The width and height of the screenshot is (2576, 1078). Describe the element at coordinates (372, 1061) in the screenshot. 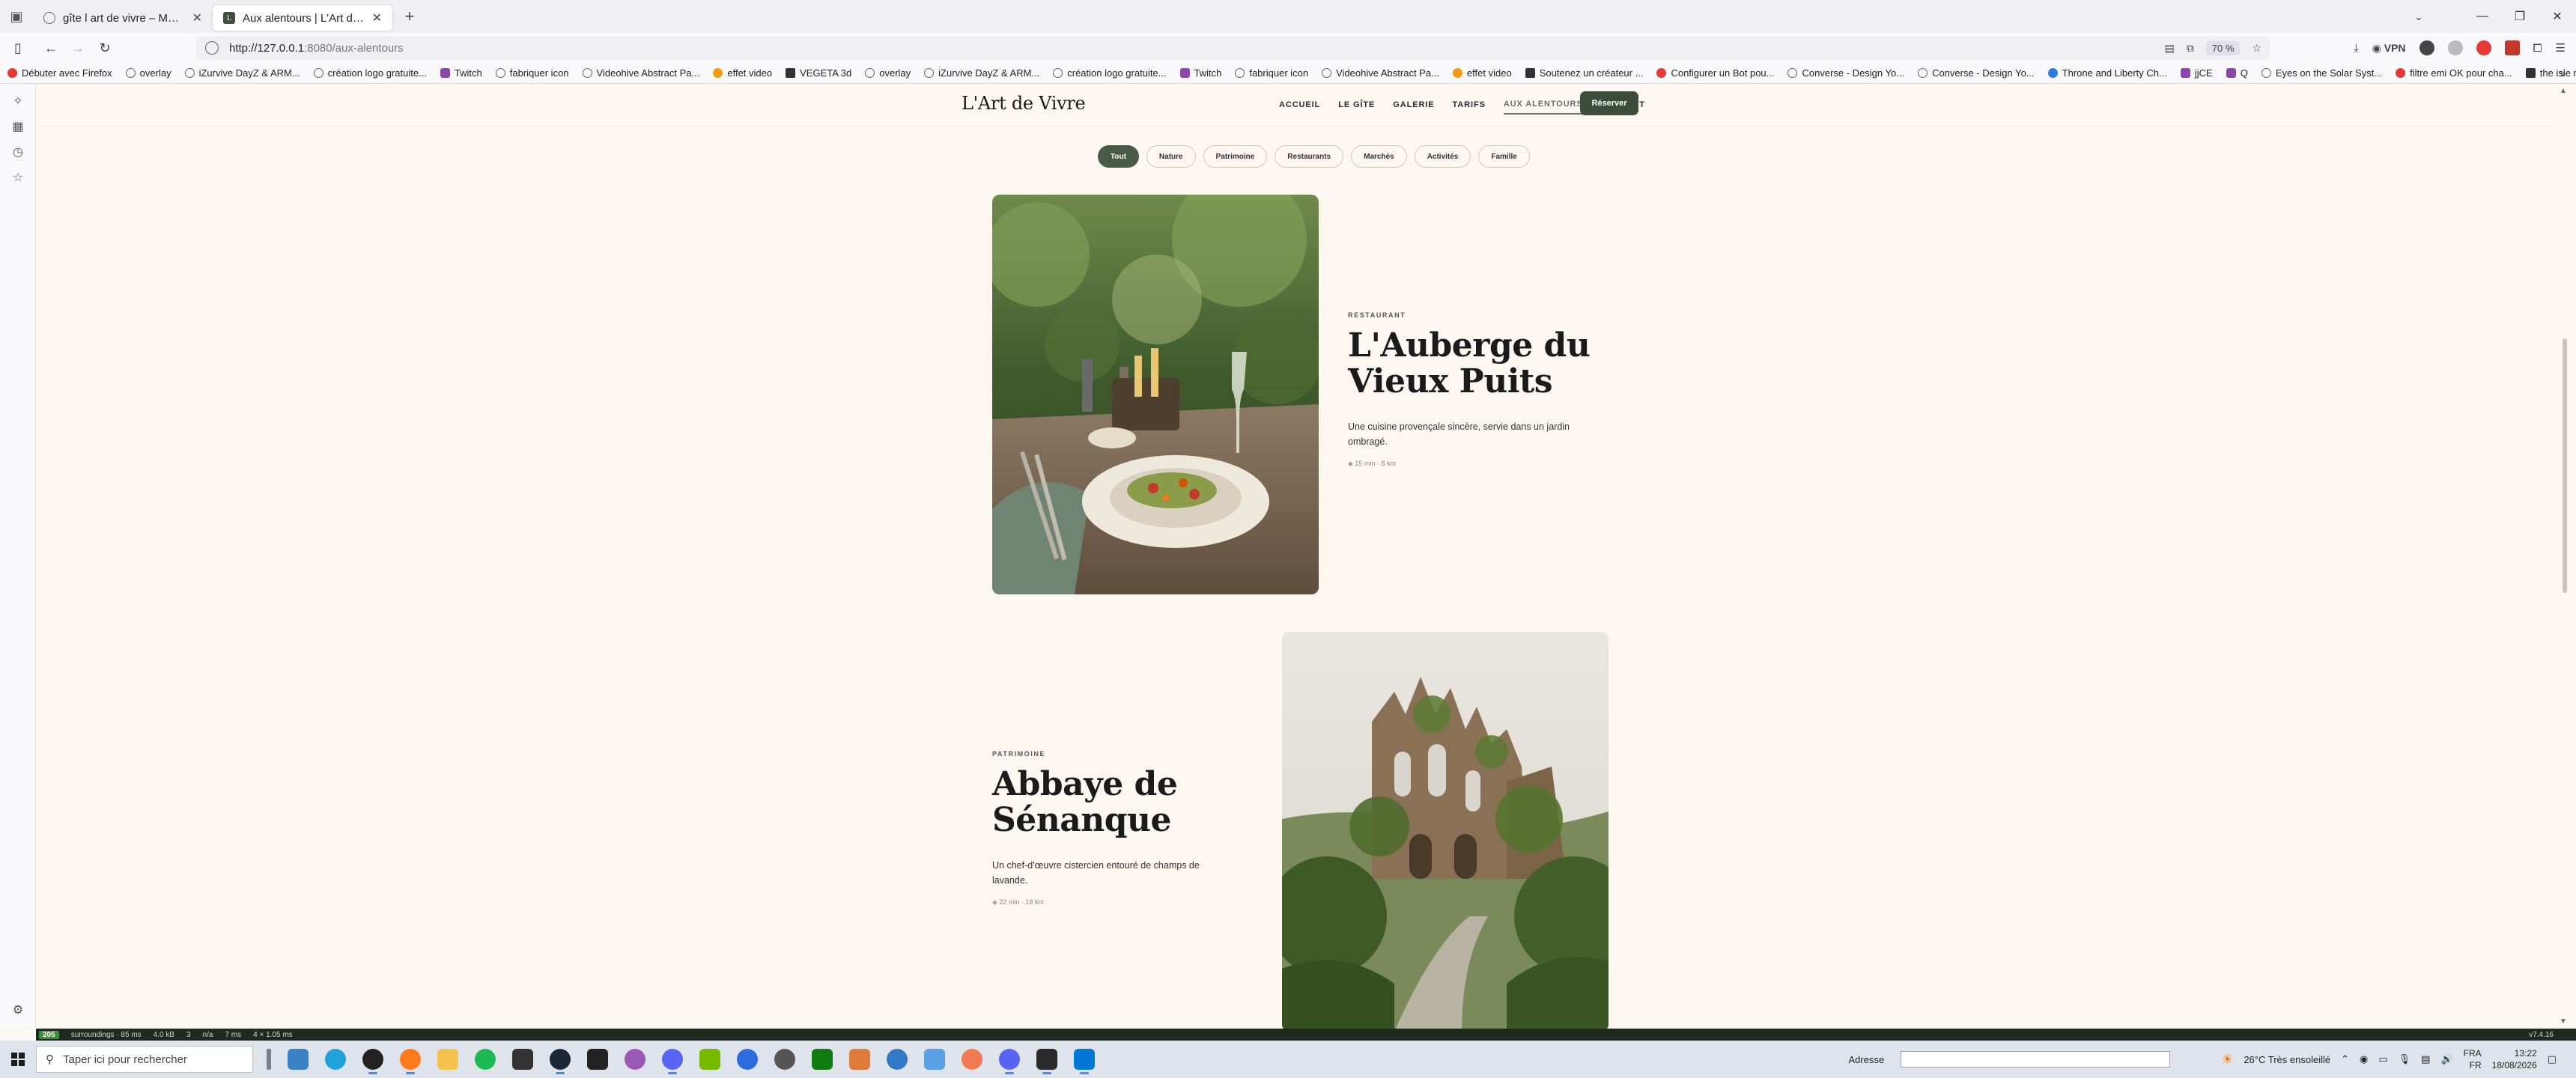

I see `app-chatgpt-icon` at that location.